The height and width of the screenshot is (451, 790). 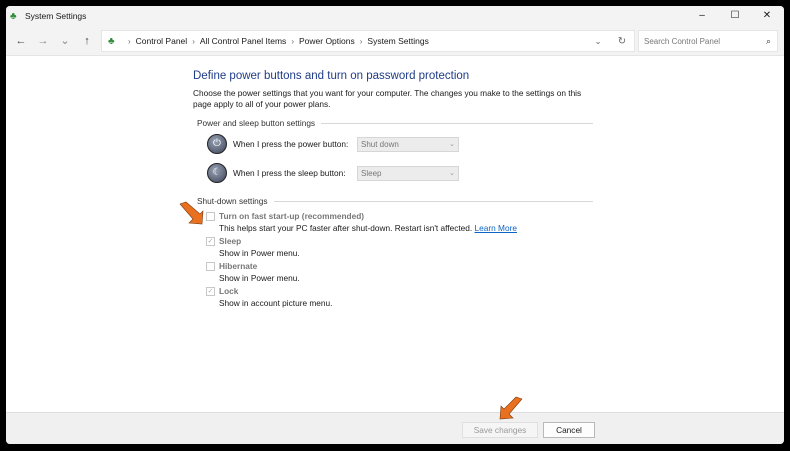 What do you see at coordinates (292, 216) in the screenshot?
I see `checkbox-label: Turn on fast start-up (recommended)` at bounding box center [292, 216].